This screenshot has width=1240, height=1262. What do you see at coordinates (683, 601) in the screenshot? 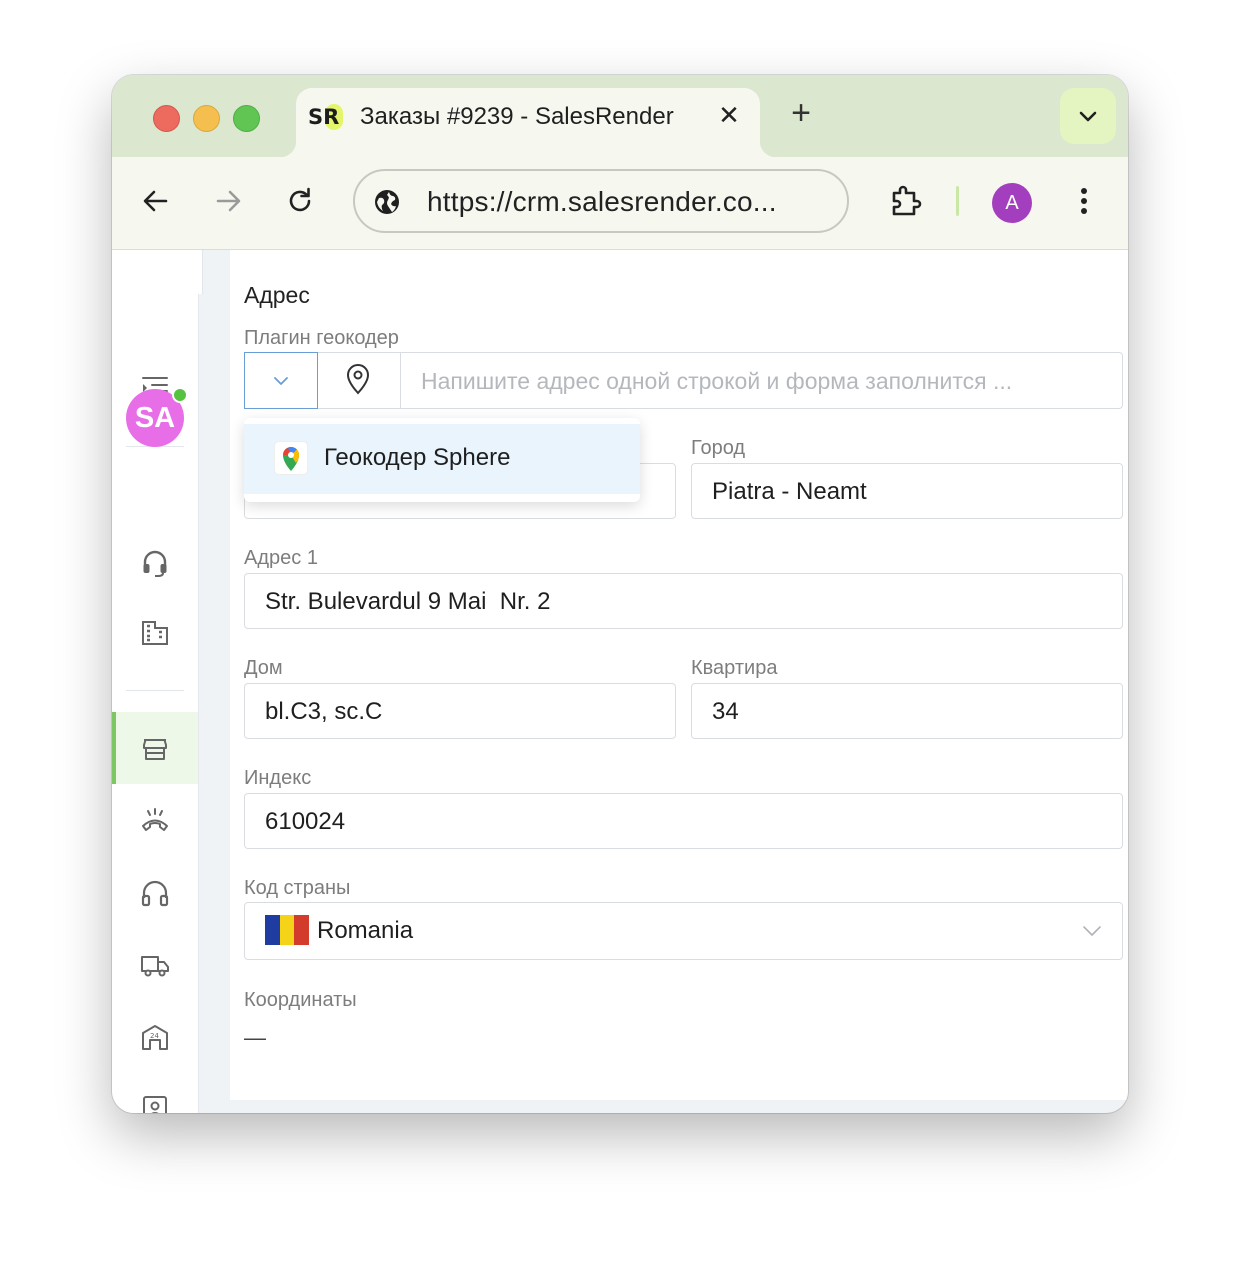
I see `address1-field: Str. Bulevardul 9 Mai Nr. 2` at bounding box center [683, 601].